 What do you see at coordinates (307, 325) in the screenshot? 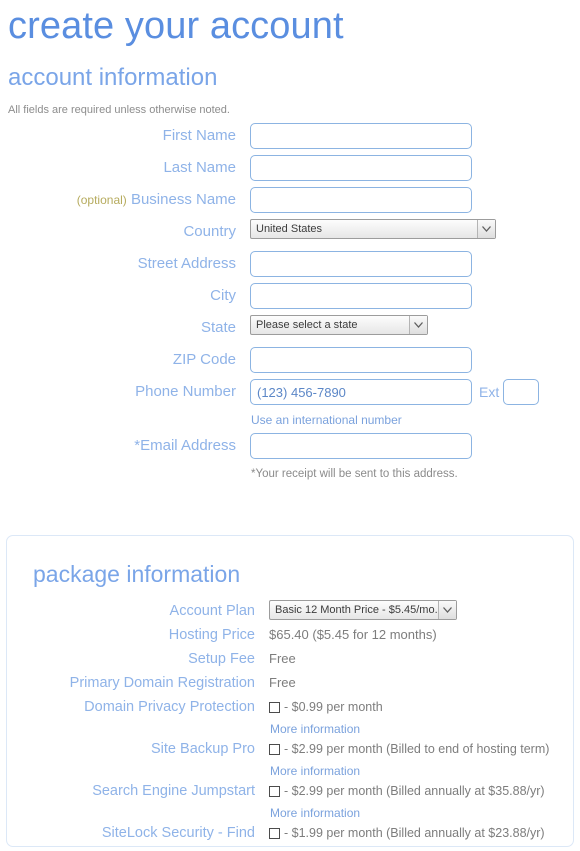
I see `state-select-value: Please select a state` at bounding box center [307, 325].